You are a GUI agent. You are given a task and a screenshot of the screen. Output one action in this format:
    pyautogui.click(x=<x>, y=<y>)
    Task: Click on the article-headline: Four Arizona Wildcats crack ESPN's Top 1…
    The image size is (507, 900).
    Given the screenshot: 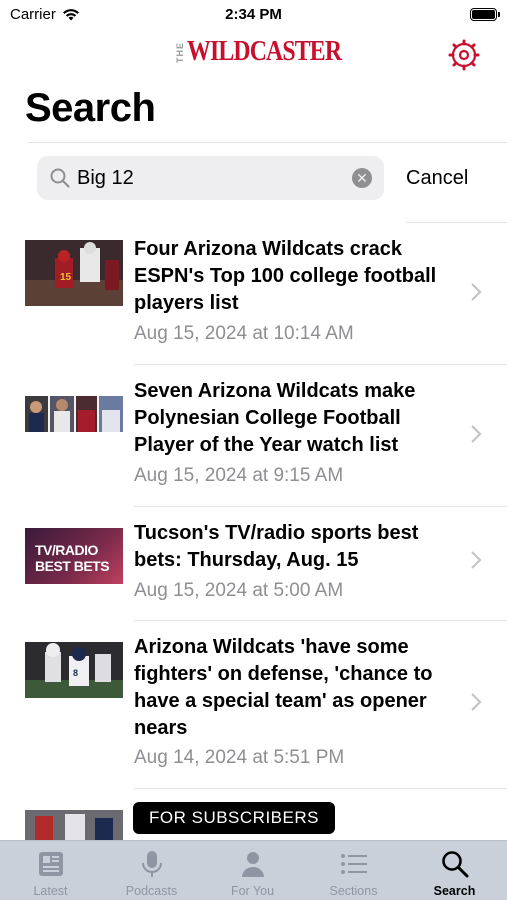 What is the action you would take?
    pyautogui.click(x=285, y=276)
    